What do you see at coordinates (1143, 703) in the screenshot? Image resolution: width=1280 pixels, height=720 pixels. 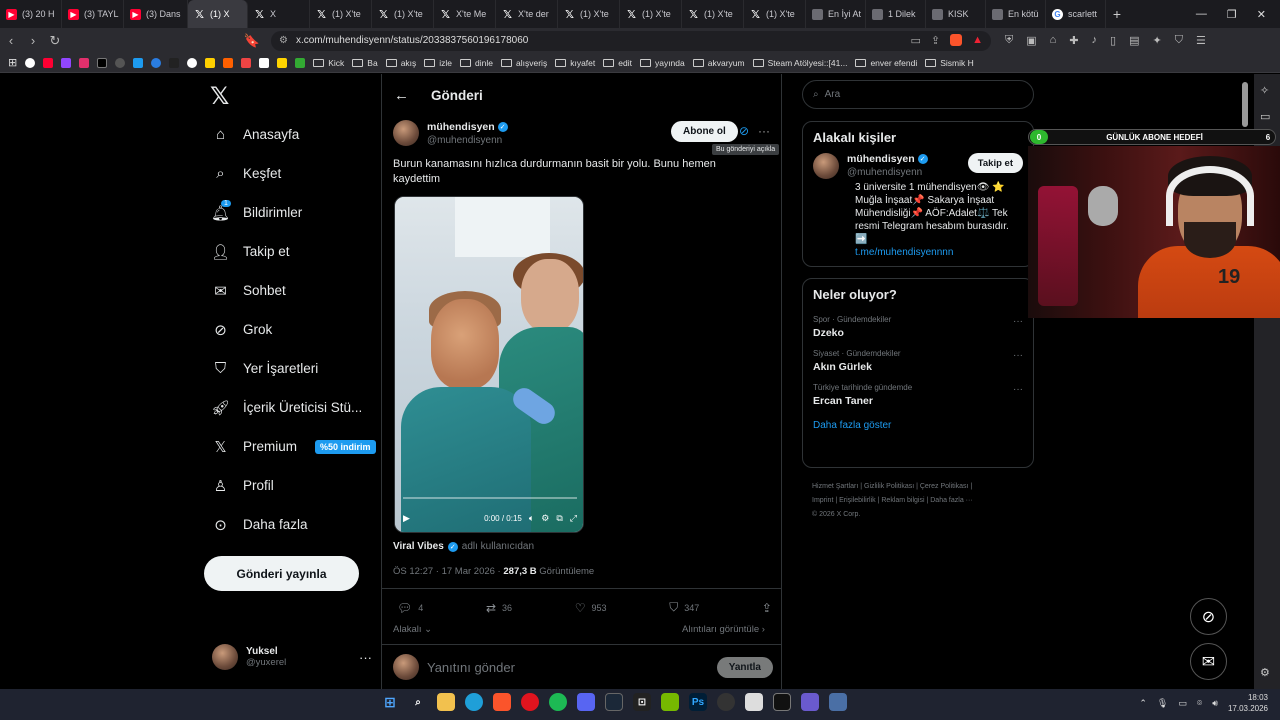 I see `tray-expand-icon: ⌃` at bounding box center [1143, 703].